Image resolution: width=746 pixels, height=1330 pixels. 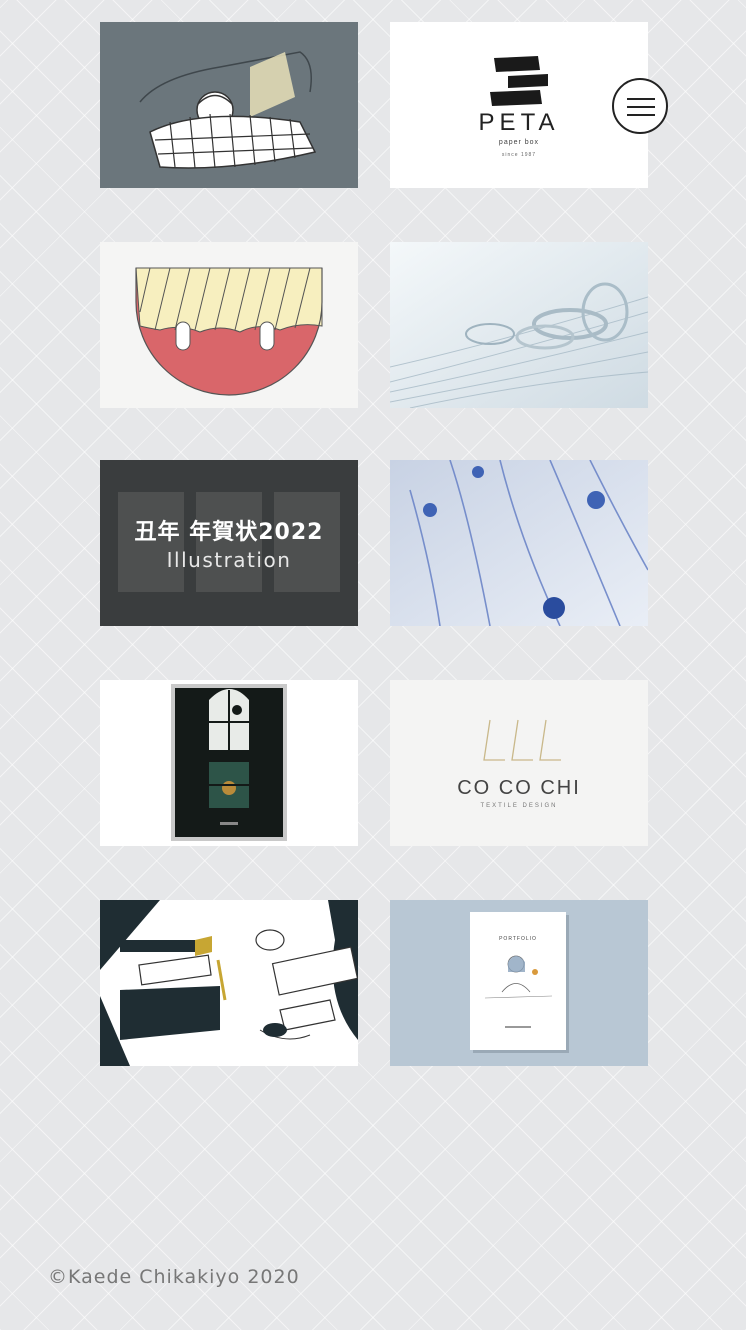 What do you see at coordinates (518, 806) in the screenshot?
I see `cocochi-sub: TEXTILE DESIGN` at bounding box center [518, 806].